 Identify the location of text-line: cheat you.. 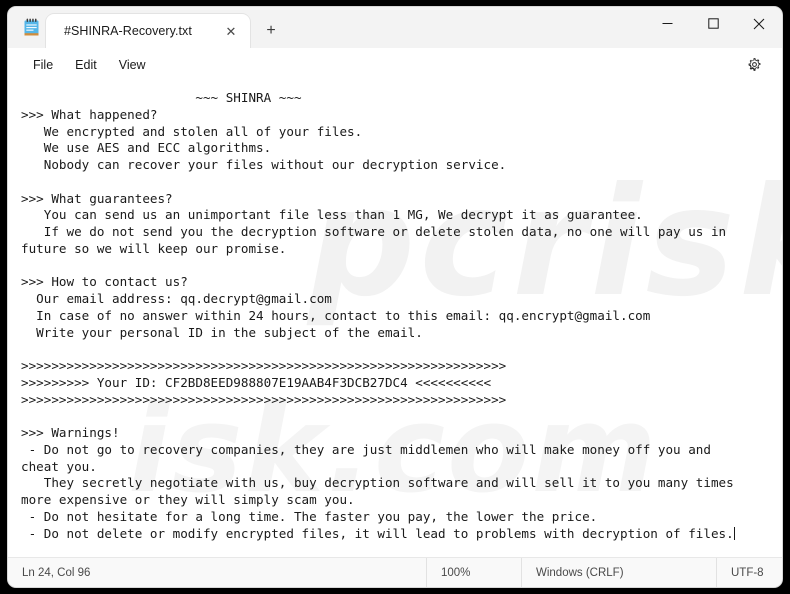
(59, 466).